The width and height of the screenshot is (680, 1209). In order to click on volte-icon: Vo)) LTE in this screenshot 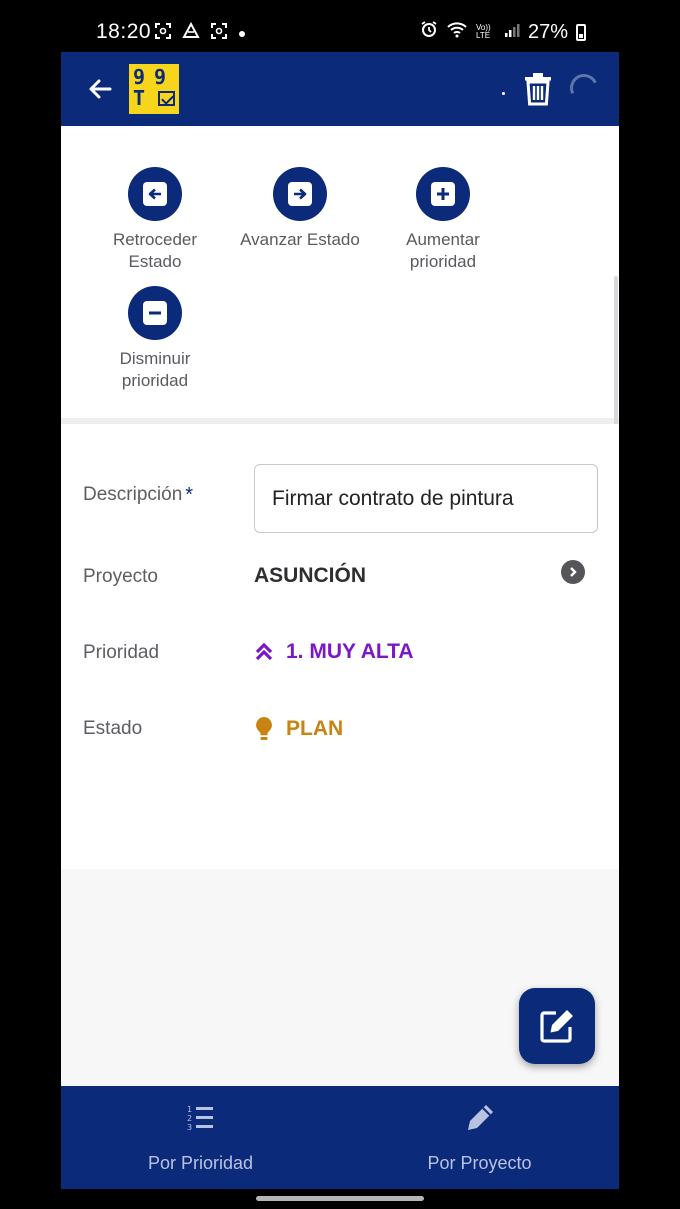, I will do `click(483, 31)`.